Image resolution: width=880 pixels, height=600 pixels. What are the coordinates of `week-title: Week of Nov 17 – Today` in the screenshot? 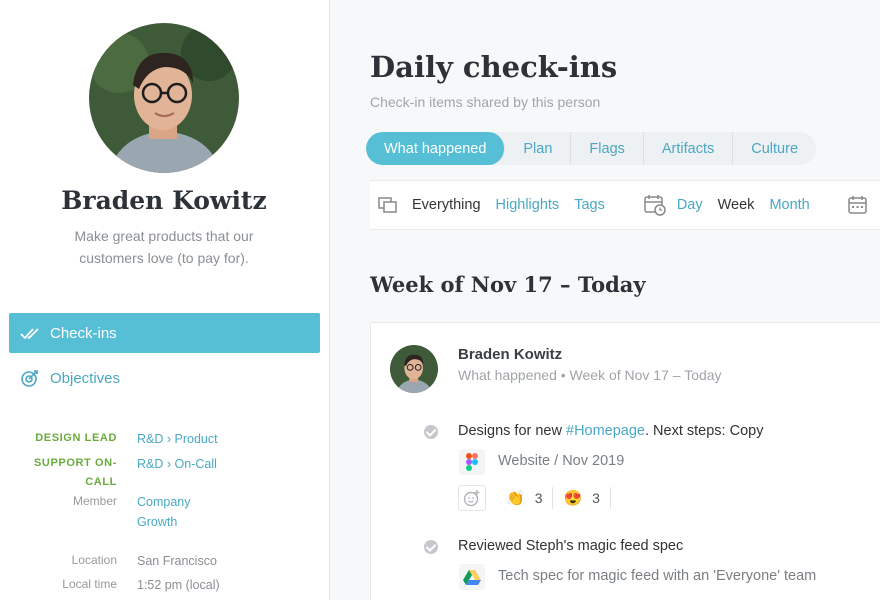 It's located at (508, 284).